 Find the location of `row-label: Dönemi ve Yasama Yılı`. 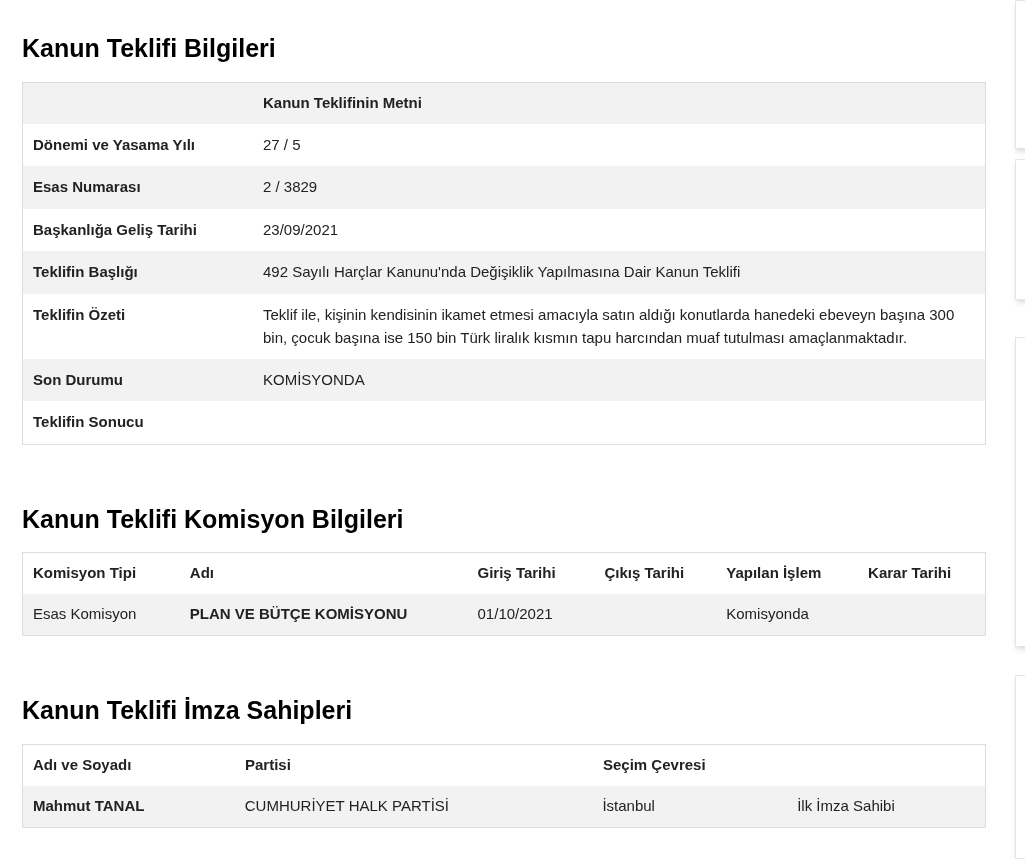

row-label: Dönemi ve Yasama Yılı is located at coordinates (114, 144).